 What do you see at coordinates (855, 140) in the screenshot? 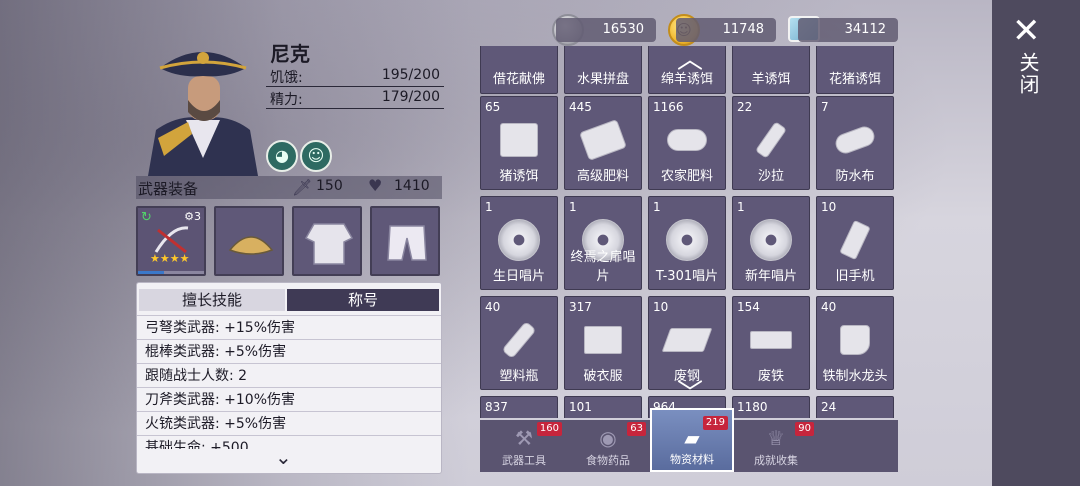
I see `tarp-roll-icon` at bounding box center [855, 140].